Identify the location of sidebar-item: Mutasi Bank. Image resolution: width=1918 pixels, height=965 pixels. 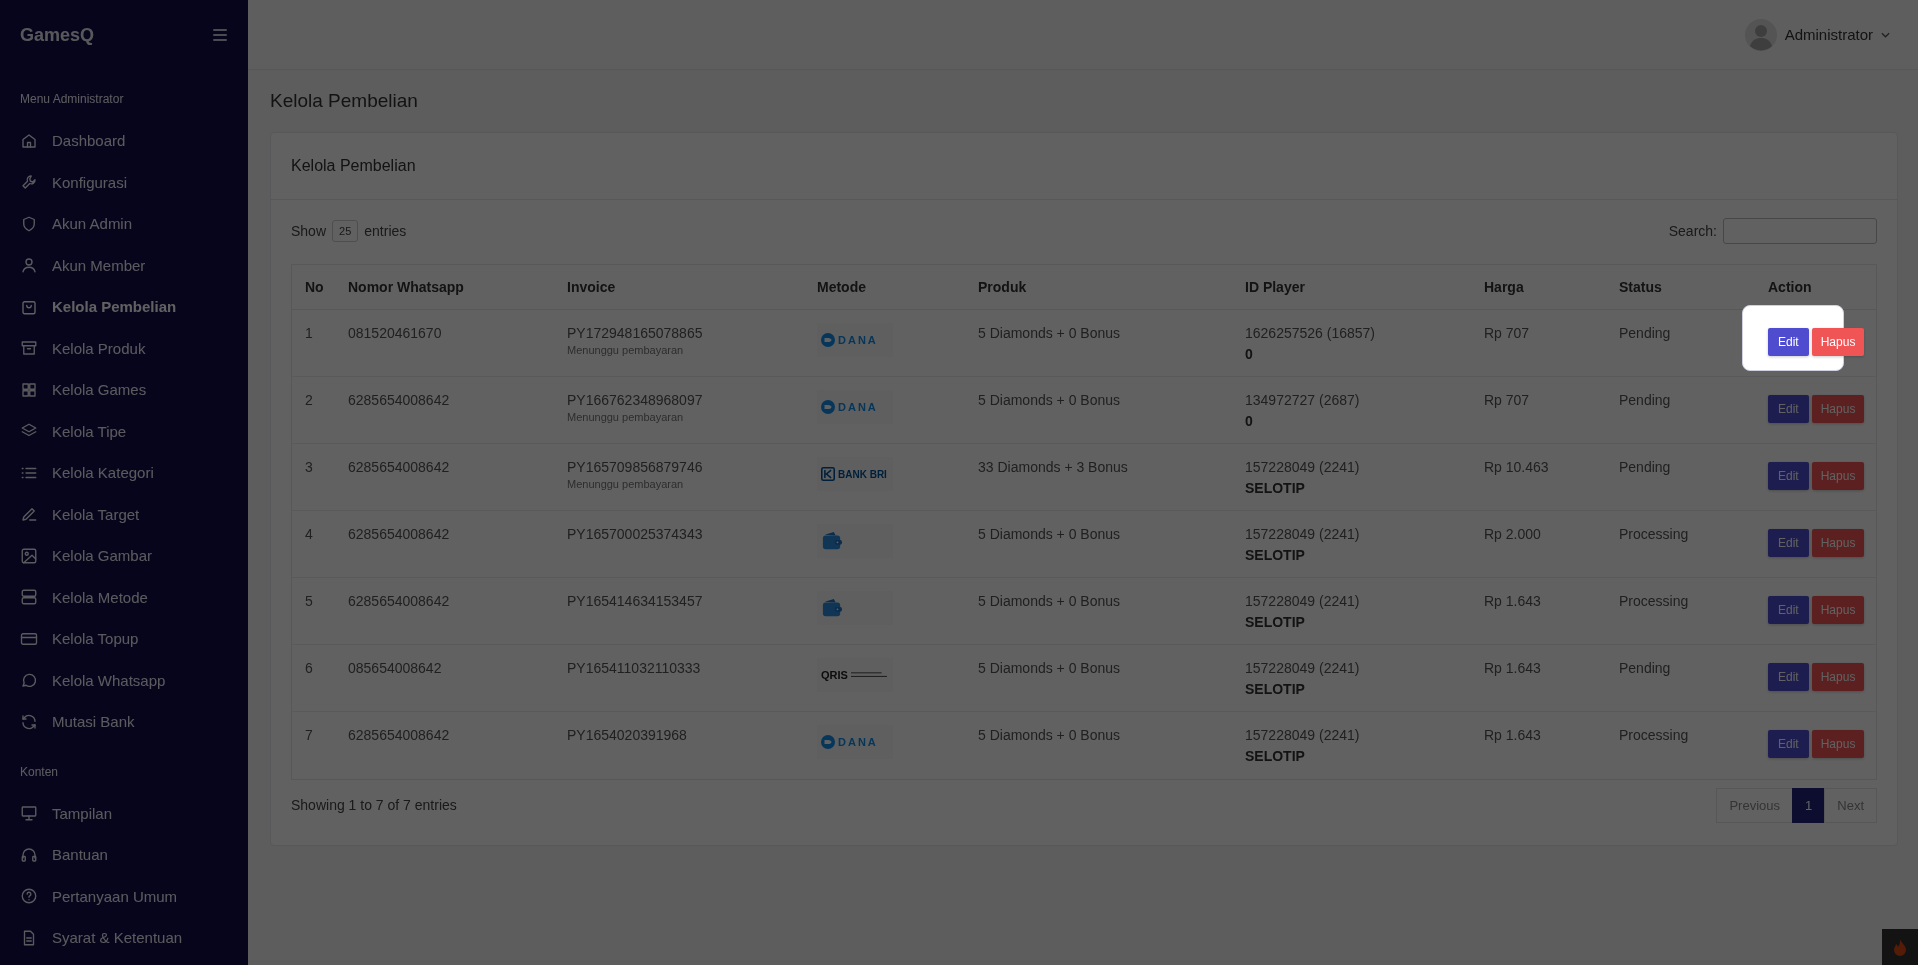
(124, 722).